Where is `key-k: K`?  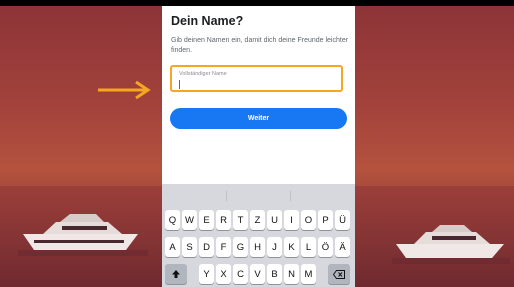 key-k: K is located at coordinates (291, 247).